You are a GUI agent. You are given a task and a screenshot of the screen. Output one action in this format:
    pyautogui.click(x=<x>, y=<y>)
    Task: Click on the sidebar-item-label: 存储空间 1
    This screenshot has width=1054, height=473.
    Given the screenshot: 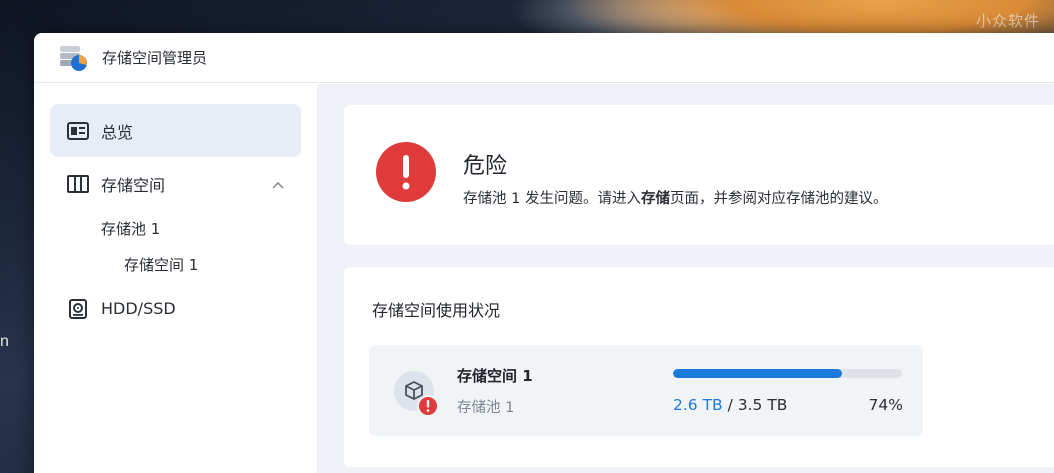 What is the action you would take?
    pyautogui.click(x=161, y=264)
    